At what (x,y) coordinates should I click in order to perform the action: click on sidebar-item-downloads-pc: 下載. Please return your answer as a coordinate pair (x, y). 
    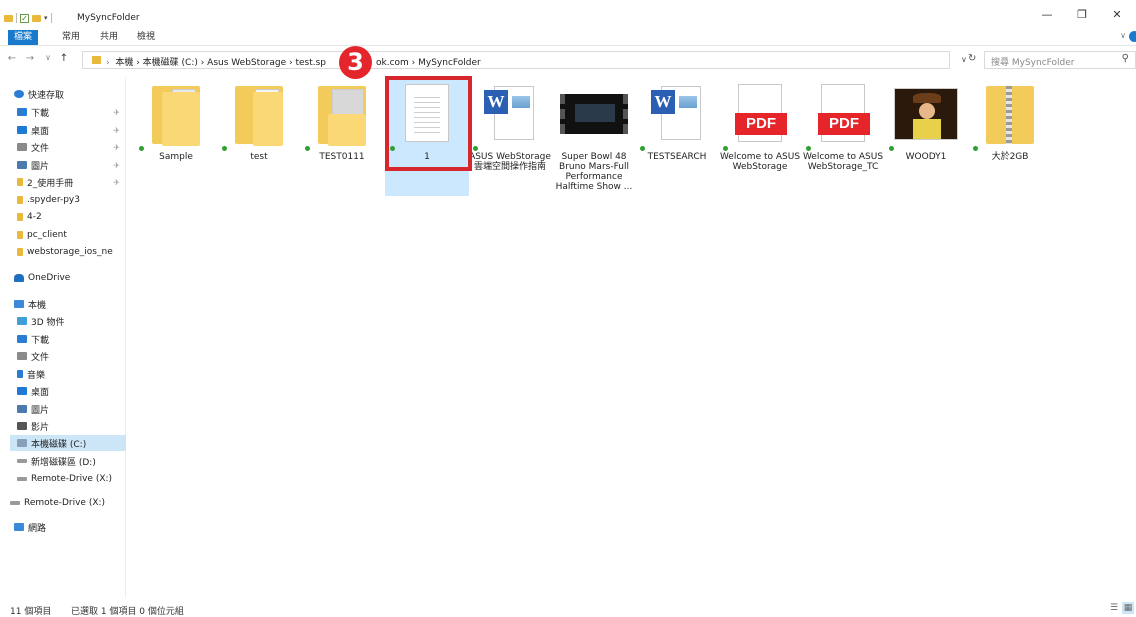
    Looking at the image, I should click on (71, 339).